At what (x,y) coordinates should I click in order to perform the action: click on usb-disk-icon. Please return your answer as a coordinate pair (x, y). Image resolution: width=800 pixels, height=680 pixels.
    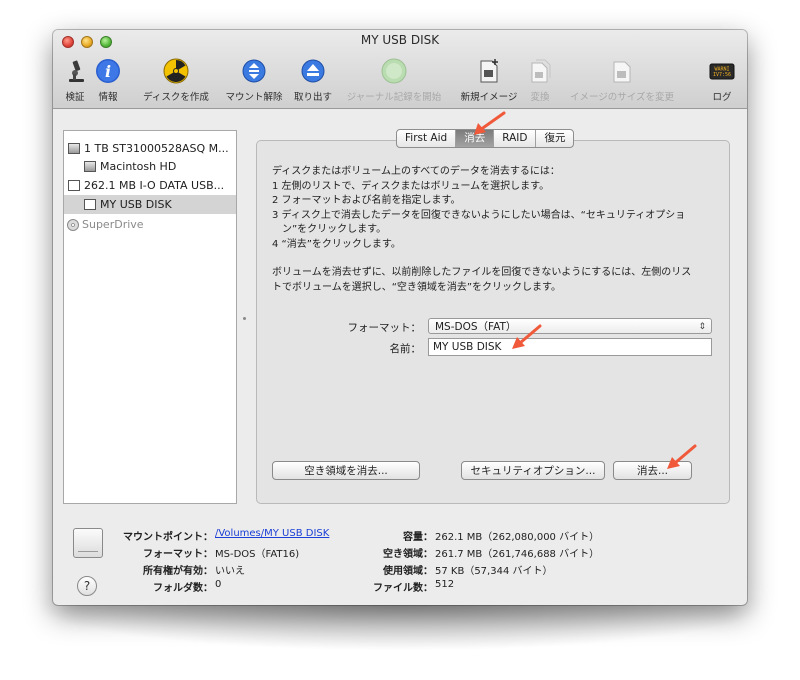
    Looking at the image, I should click on (74, 185).